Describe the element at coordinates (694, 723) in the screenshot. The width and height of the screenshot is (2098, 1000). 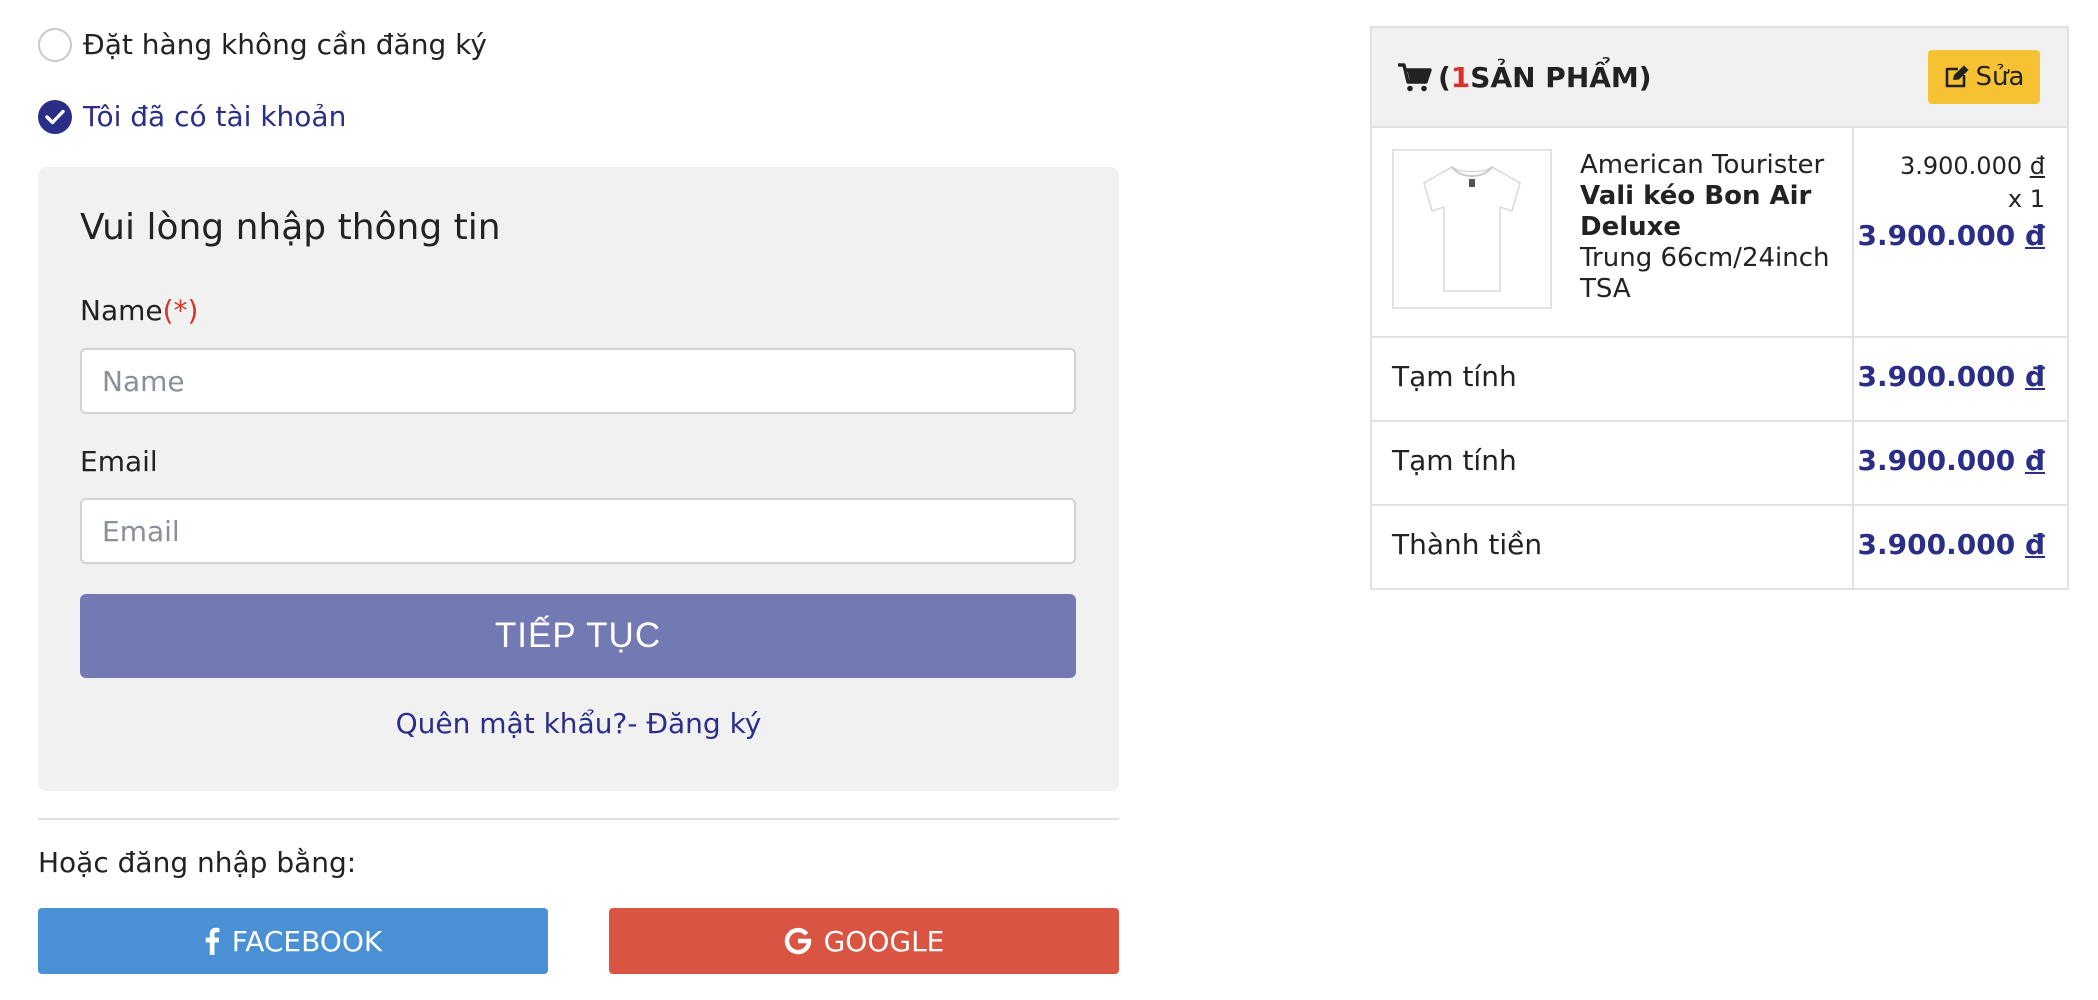
I see `register-link: - Đăng ký` at that location.